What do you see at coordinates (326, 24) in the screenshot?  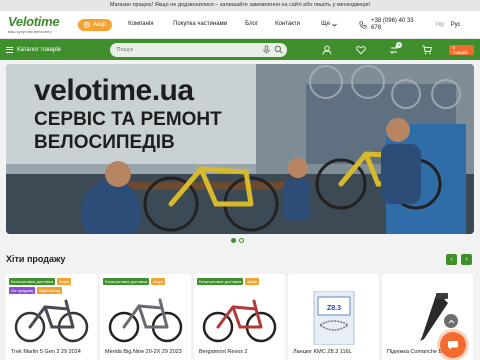 I see `nav-more-label: Ще` at bounding box center [326, 24].